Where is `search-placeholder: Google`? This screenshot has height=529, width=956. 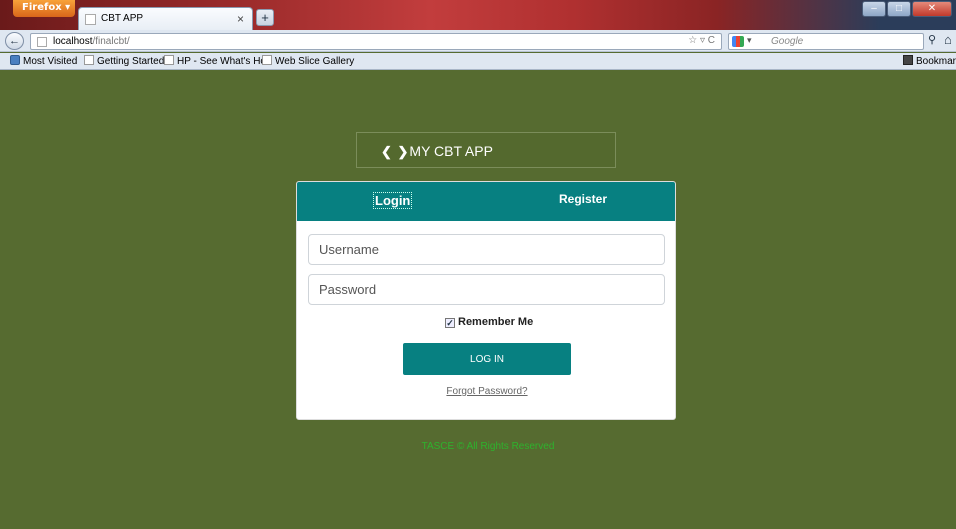 search-placeholder: Google is located at coordinates (787, 41).